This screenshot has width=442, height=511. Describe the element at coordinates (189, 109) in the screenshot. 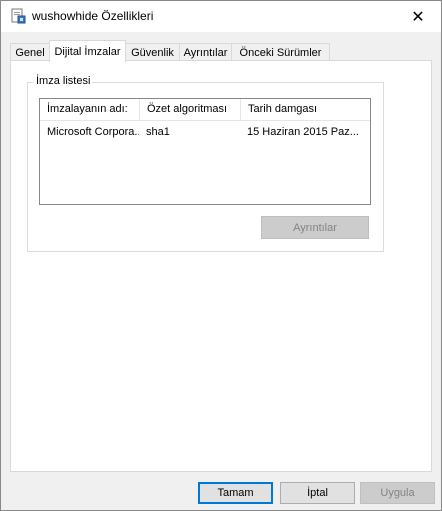

I see `column-header-digest-algorithm: Özet algoritması` at that location.